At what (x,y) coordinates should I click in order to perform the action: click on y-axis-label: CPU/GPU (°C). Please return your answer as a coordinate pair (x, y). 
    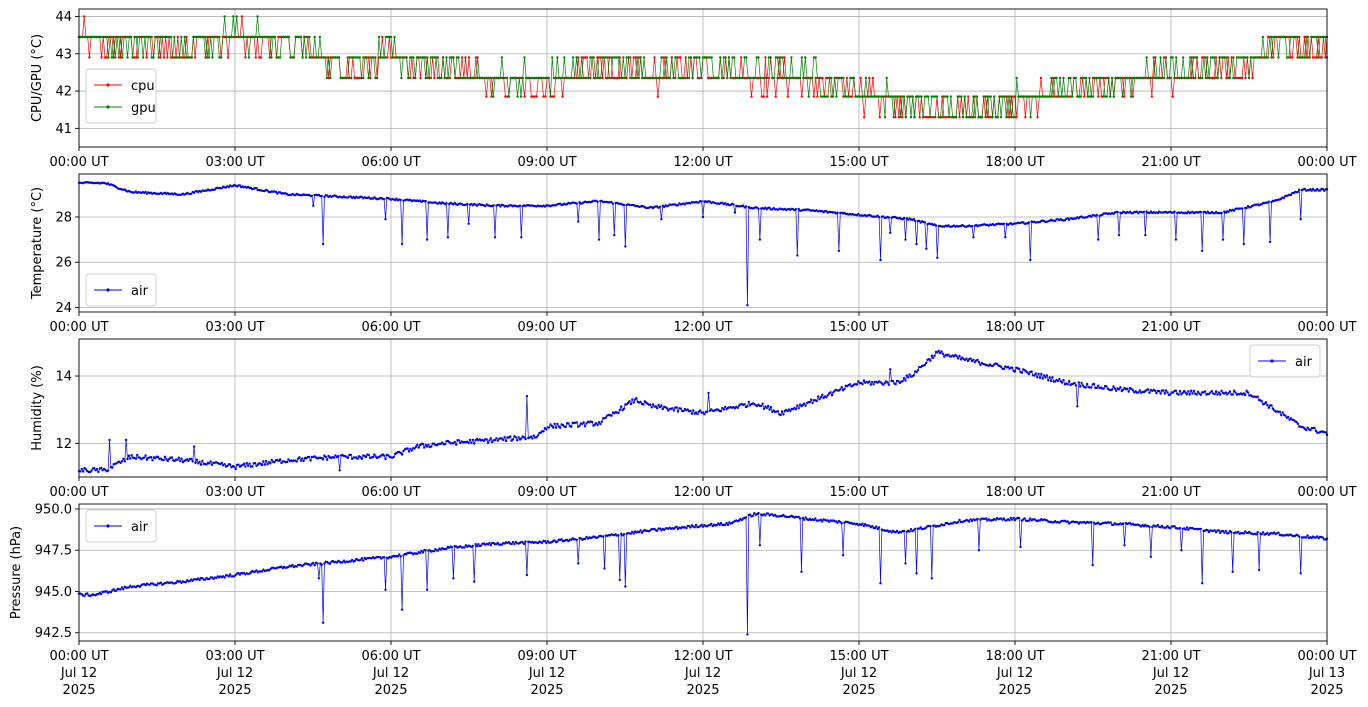
    Looking at the image, I should click on (37, 78).